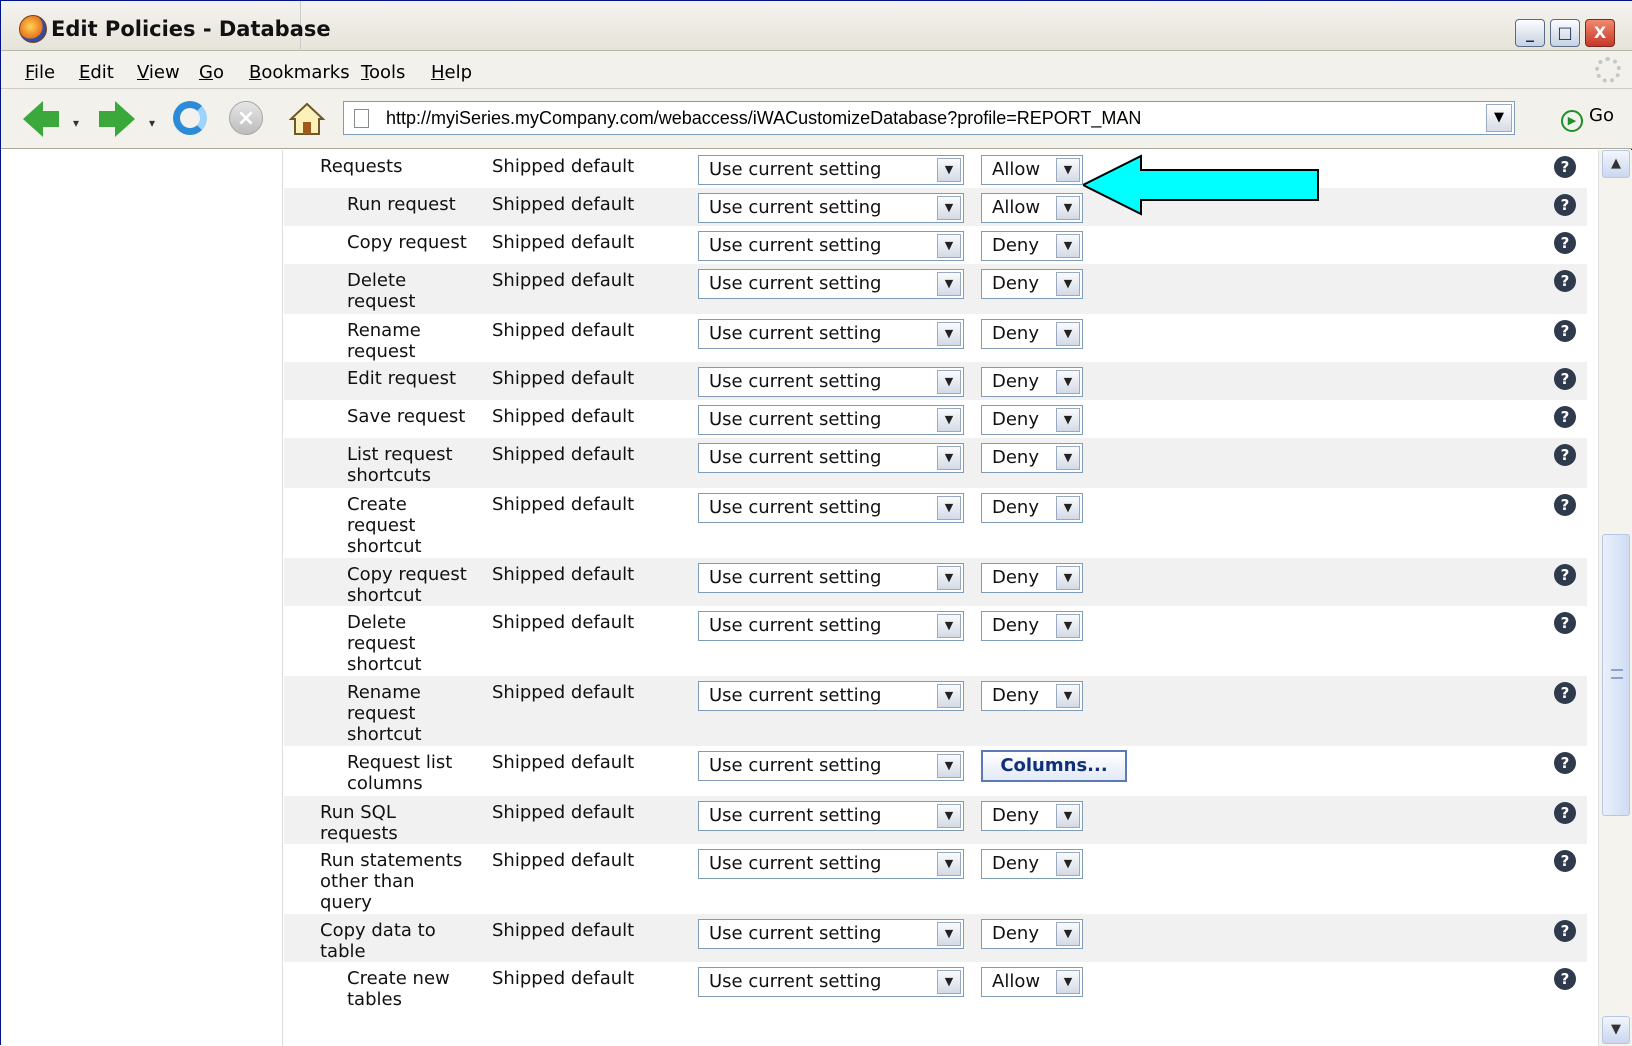  I want to click on menu-help: Help, so click(451, 72).